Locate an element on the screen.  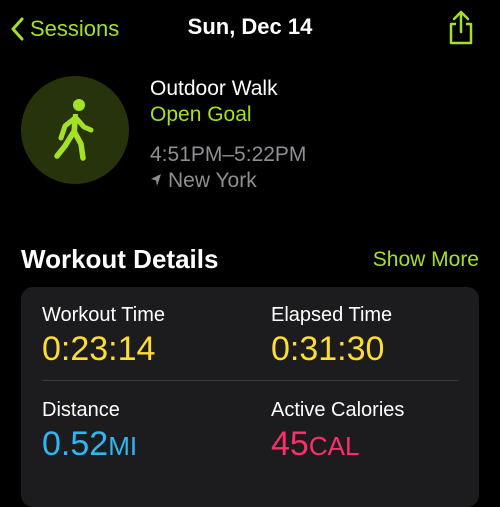
divider is located at coordinates (250, 380).